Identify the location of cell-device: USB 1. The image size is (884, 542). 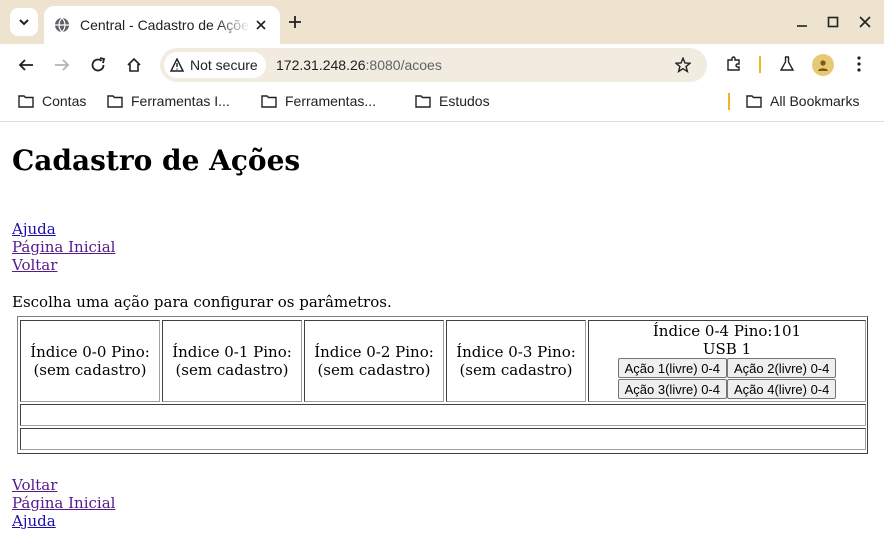
(727, 349).